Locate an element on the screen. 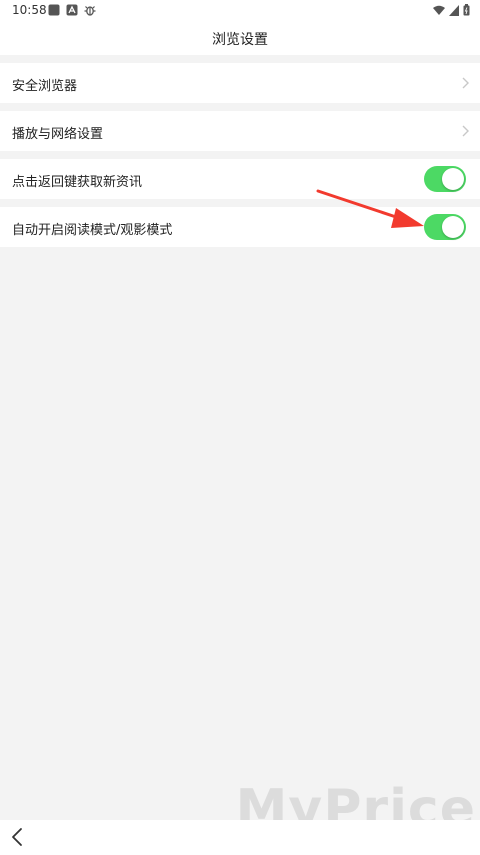 The image size is (480, 855). bug-icon is located at coordinates (90, 11).